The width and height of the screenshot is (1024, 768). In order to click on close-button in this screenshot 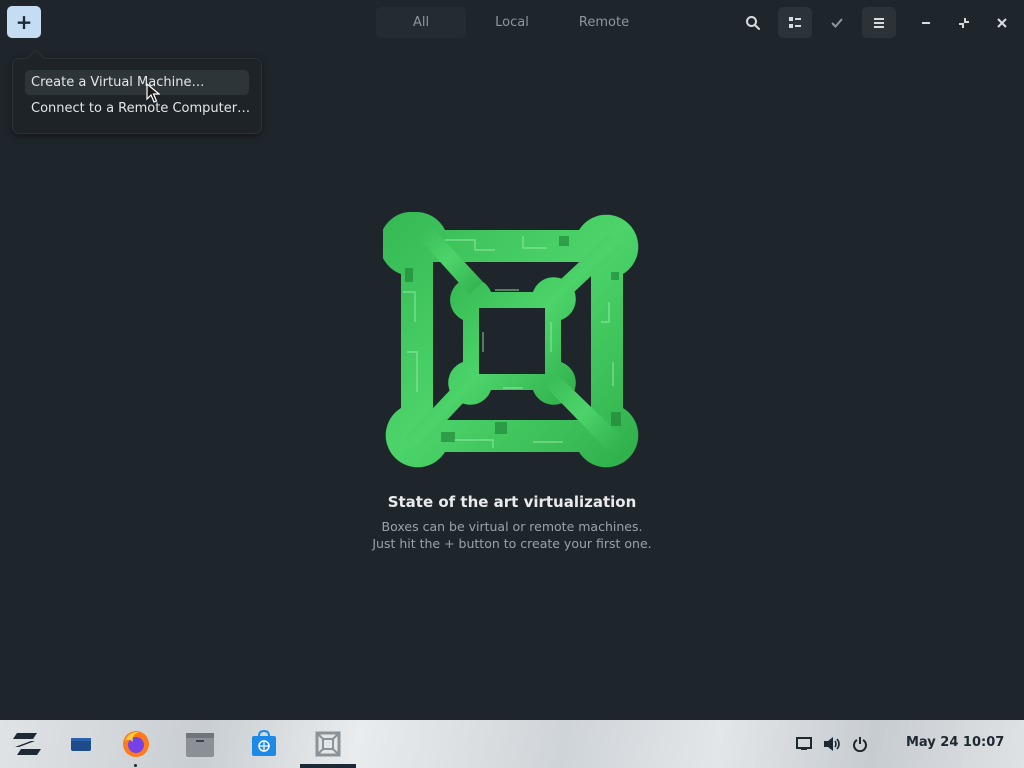, I will do `click(1002, 22)`.